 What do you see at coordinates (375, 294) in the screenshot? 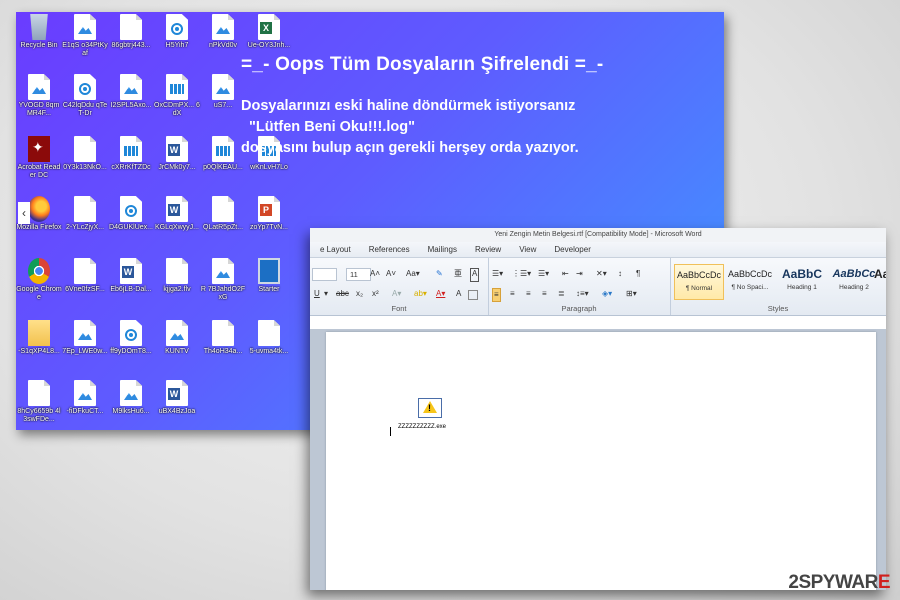
I see `superscript-icon: x²` at bounding box center [375, 294].